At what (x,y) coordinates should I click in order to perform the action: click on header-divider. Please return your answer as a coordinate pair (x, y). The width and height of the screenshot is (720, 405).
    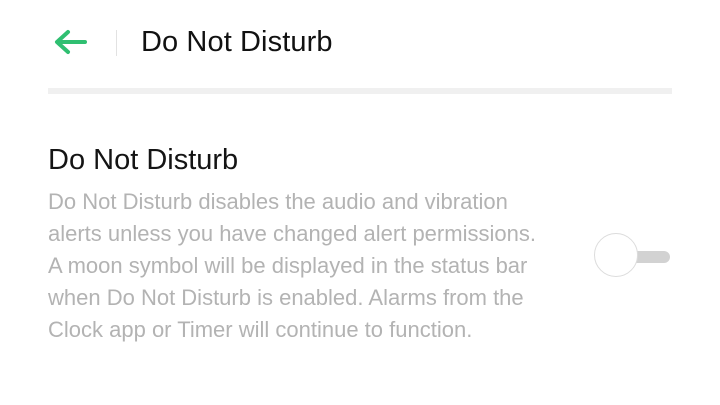
    Looking at the image, I should click on (116, 43).